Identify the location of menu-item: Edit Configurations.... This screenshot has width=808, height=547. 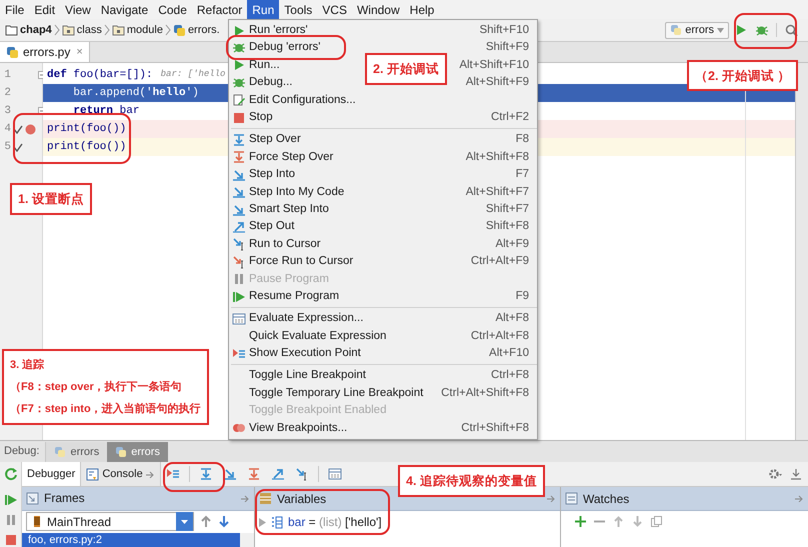
(294, 100).